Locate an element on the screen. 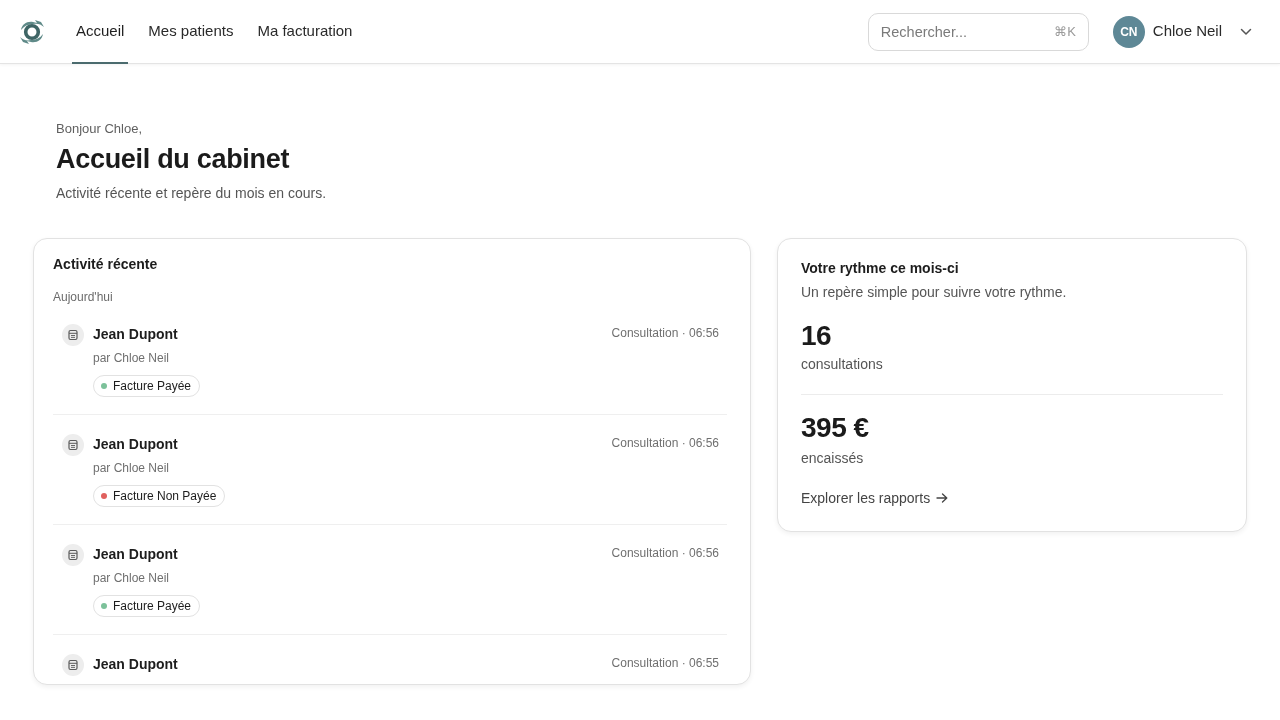 This screenshot has height=720, width=1280. user-menu-button: CN Chloe Neil is located at coordinates (1182, 31).